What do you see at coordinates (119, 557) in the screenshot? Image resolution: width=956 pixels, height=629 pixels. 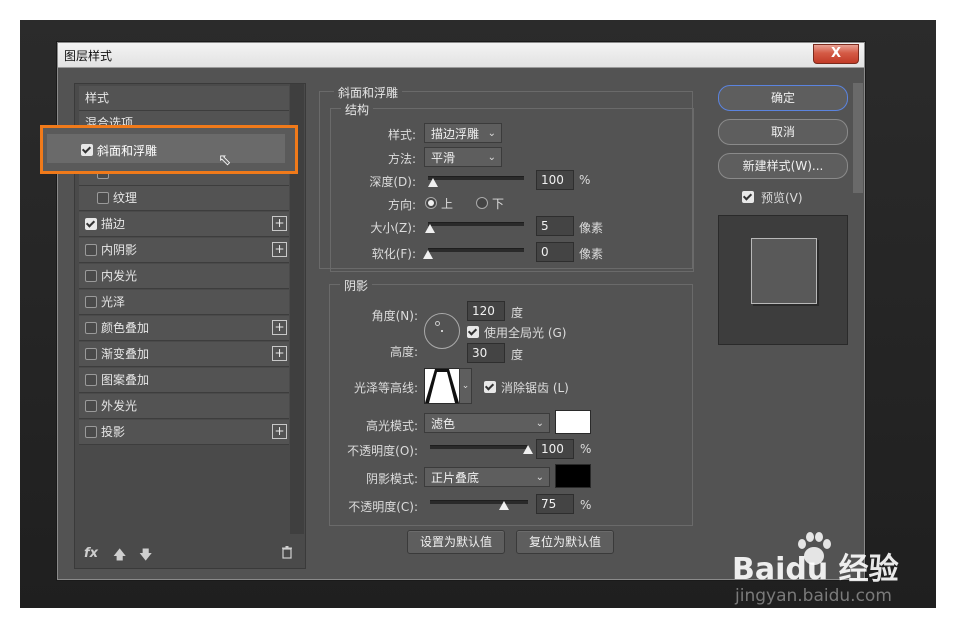 I see `move-up-icon: 🡅` at bounding box center [119, 557].